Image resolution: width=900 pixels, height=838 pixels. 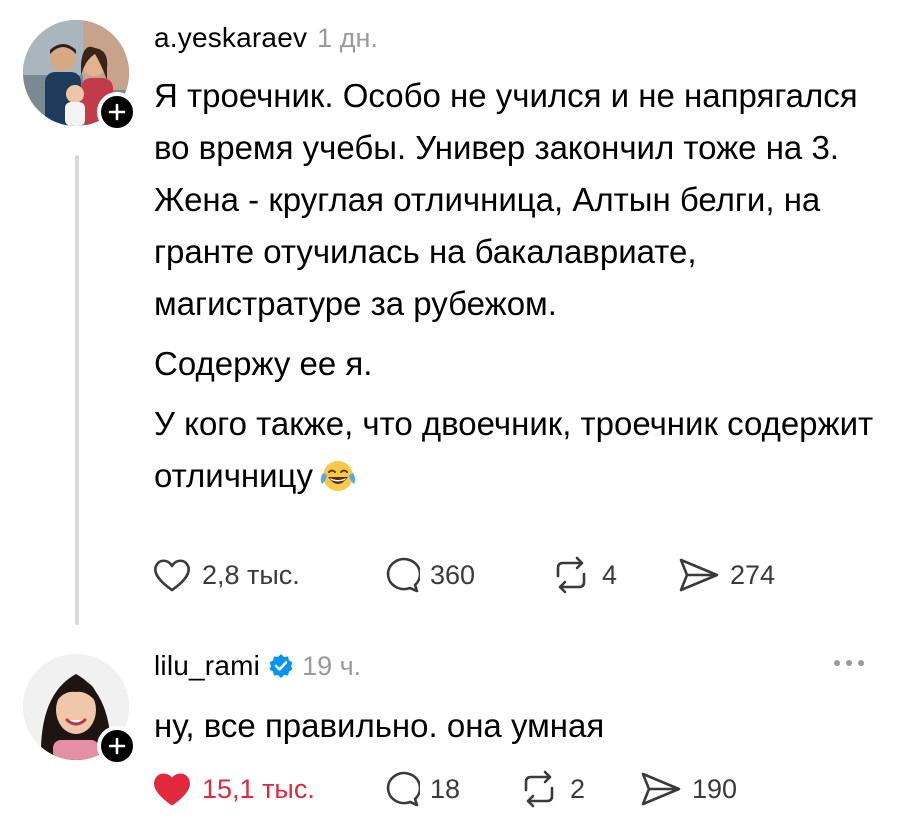 I want to click on post-header: lilu_rami 19 ч., so click(x=257, y=666).